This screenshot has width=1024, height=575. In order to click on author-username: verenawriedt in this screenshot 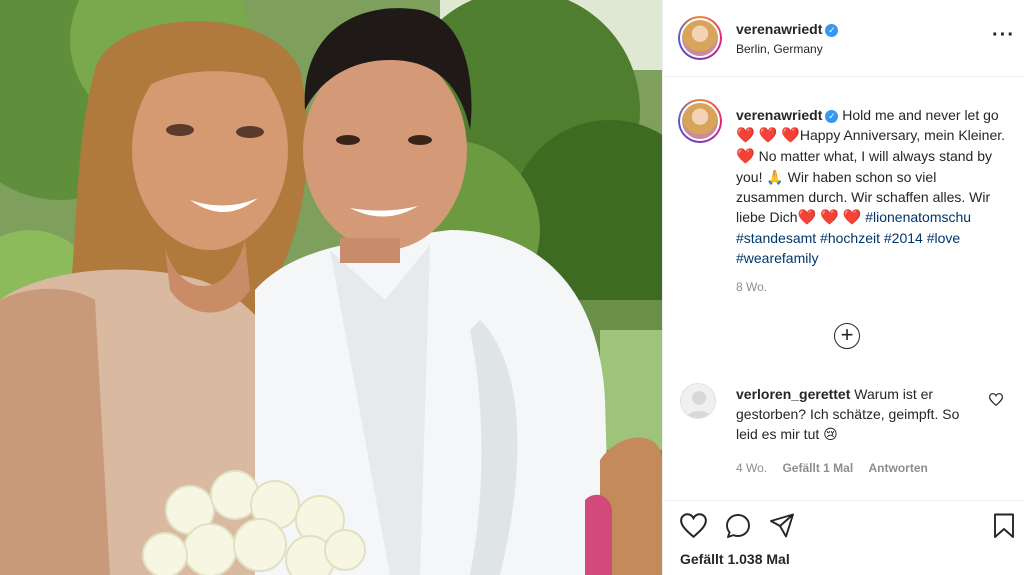, I will do `click(779, 29)`.